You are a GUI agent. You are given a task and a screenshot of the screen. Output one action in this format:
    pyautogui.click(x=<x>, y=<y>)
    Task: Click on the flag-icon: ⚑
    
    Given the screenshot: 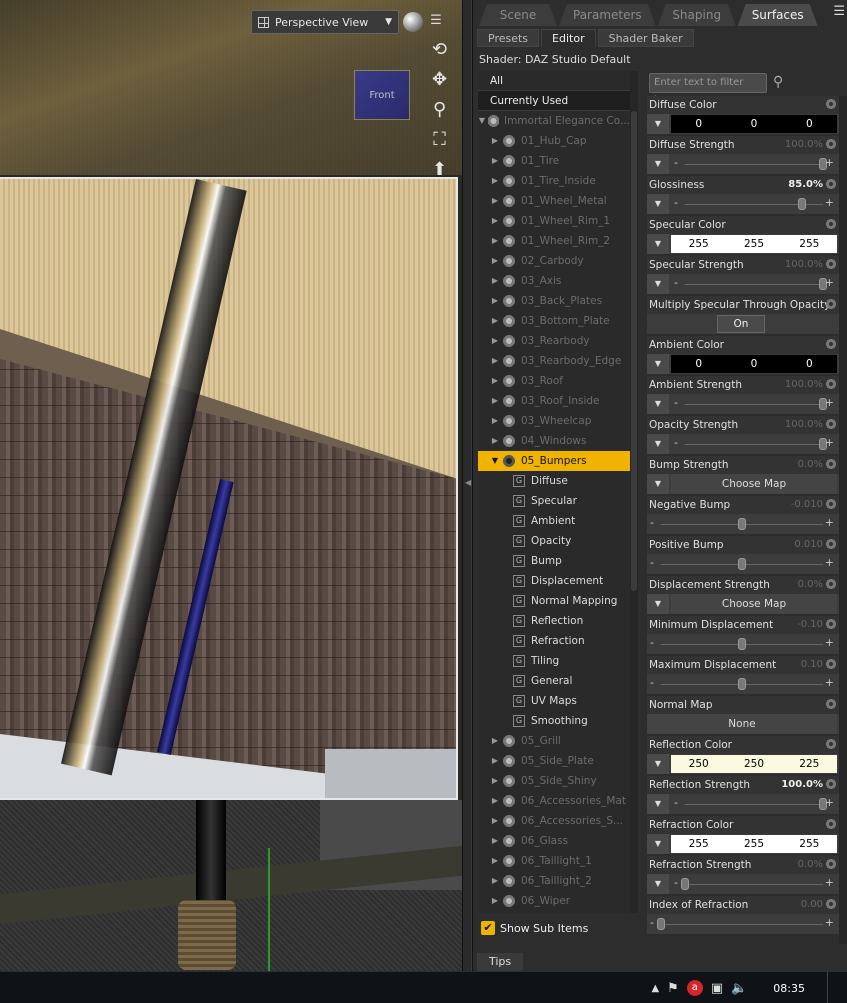 What is the action you would take?
    pyautogui.click(x=673, y=988)
    